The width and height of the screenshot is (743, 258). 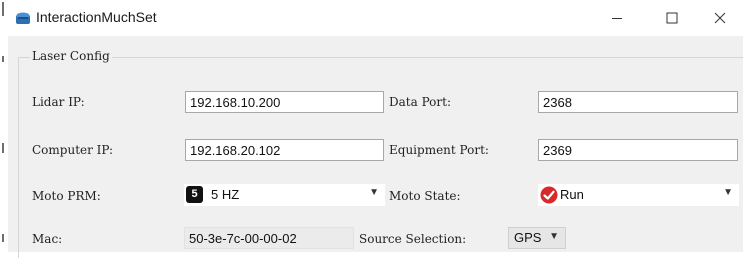 What do you see at coordinates (638, 195) in the screenshot?
I see `moto-state-select: Run ▼` at bounding box center [638, 195].